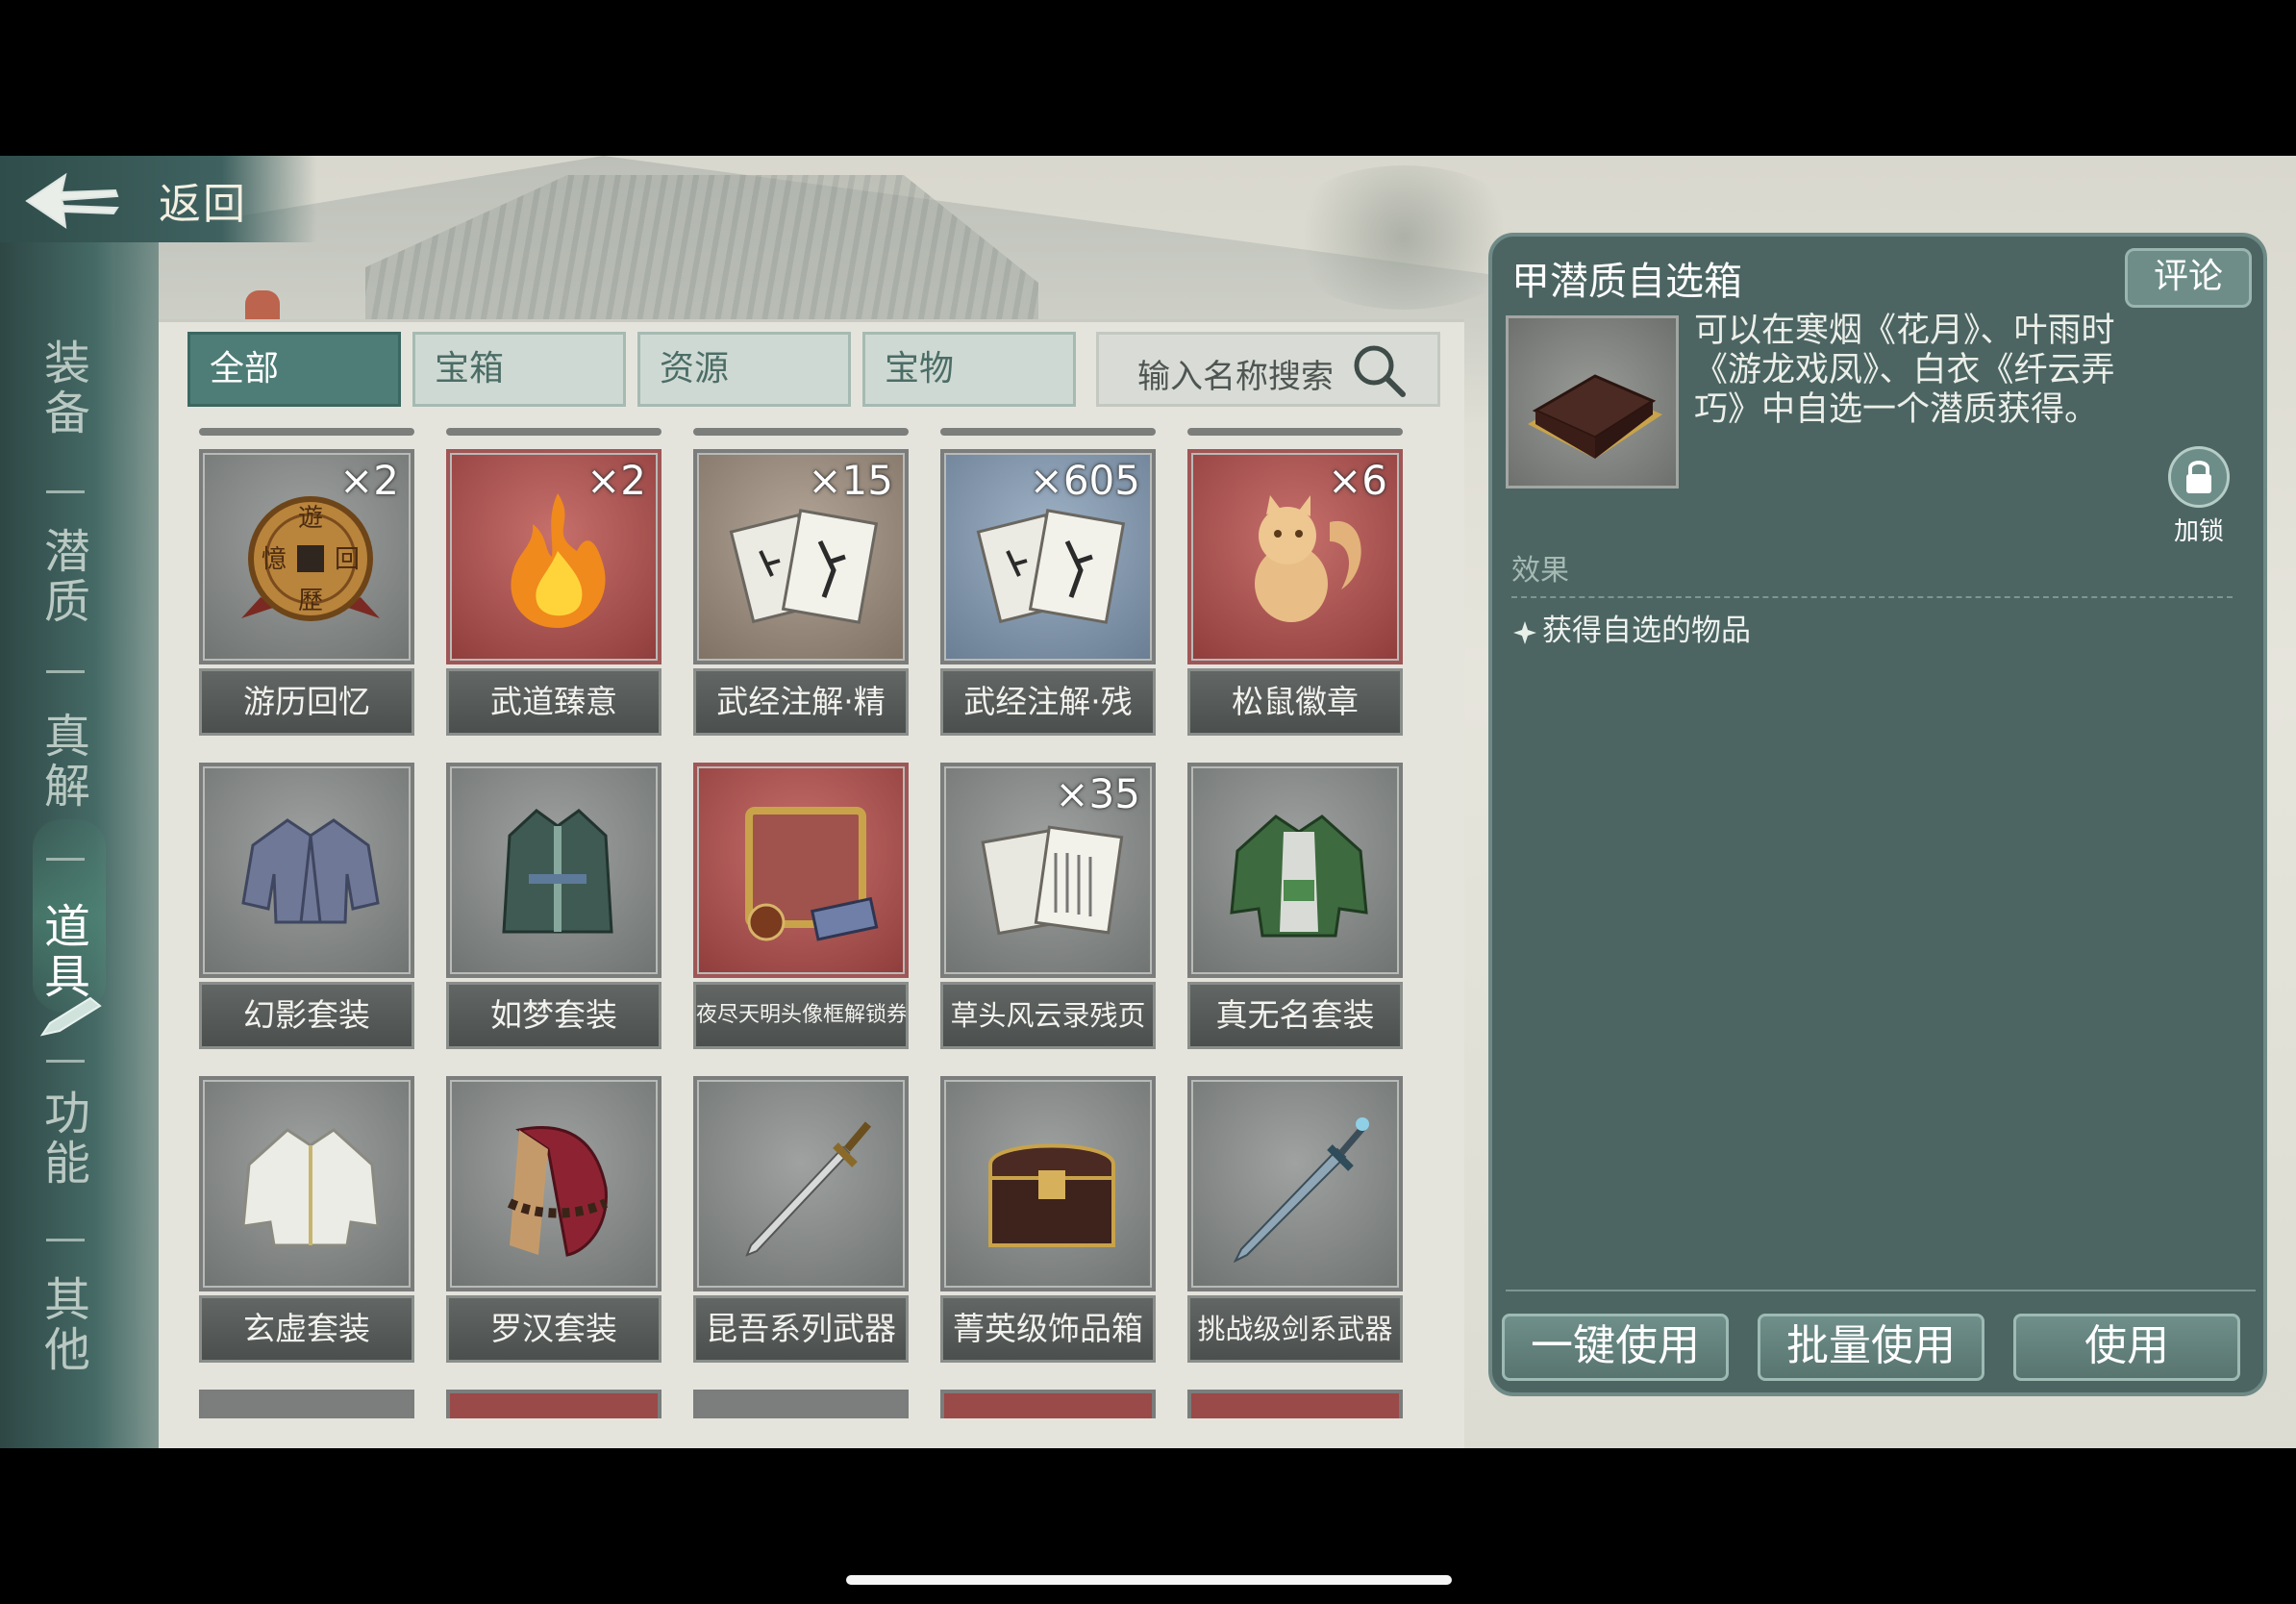 The width and height of the screenshot is (2296, 1604). What do you see at coordinates (2188, 278) in the screenshot?
I see `comment-button: 评论` at bounding box center [2188, 278].